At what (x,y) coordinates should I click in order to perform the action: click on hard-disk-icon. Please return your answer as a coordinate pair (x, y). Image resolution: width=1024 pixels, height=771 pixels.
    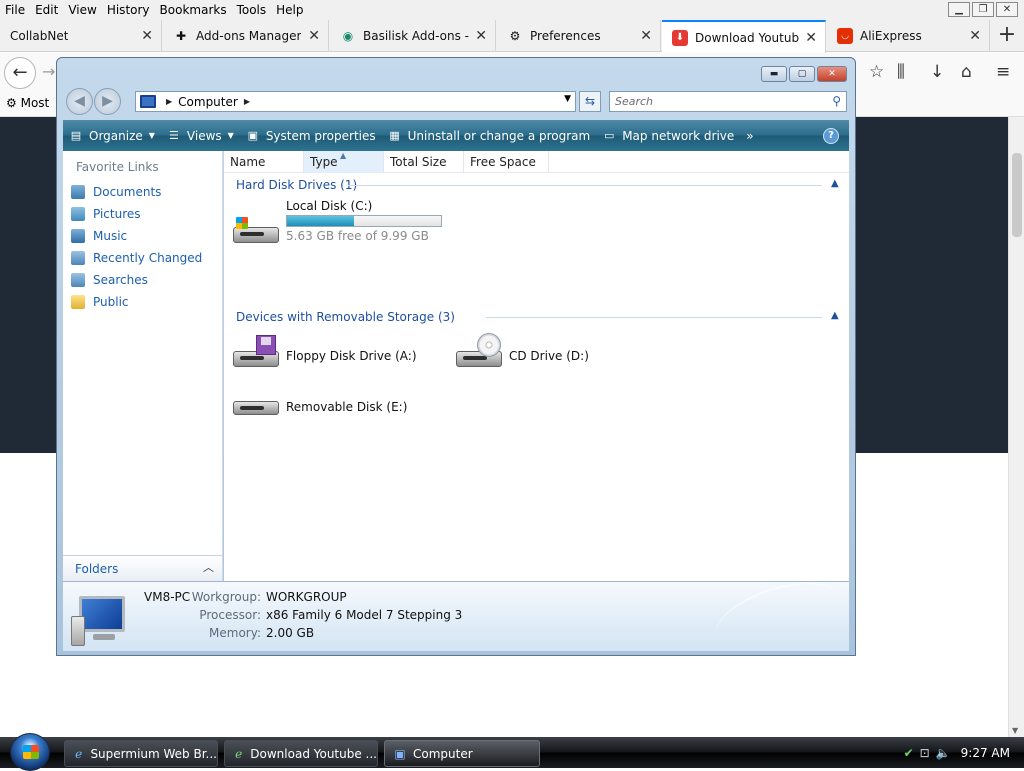
    Looking at the image, I should click on (256, 229).